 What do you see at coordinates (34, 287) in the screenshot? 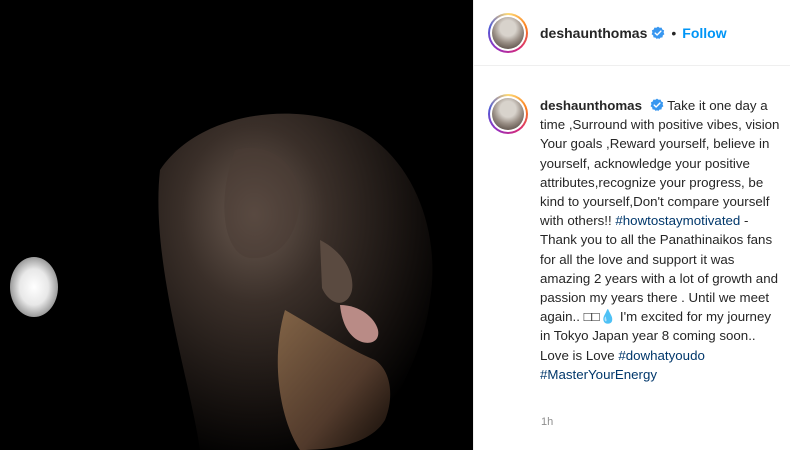
I see `light-spot` at bounding box center [34, 287].